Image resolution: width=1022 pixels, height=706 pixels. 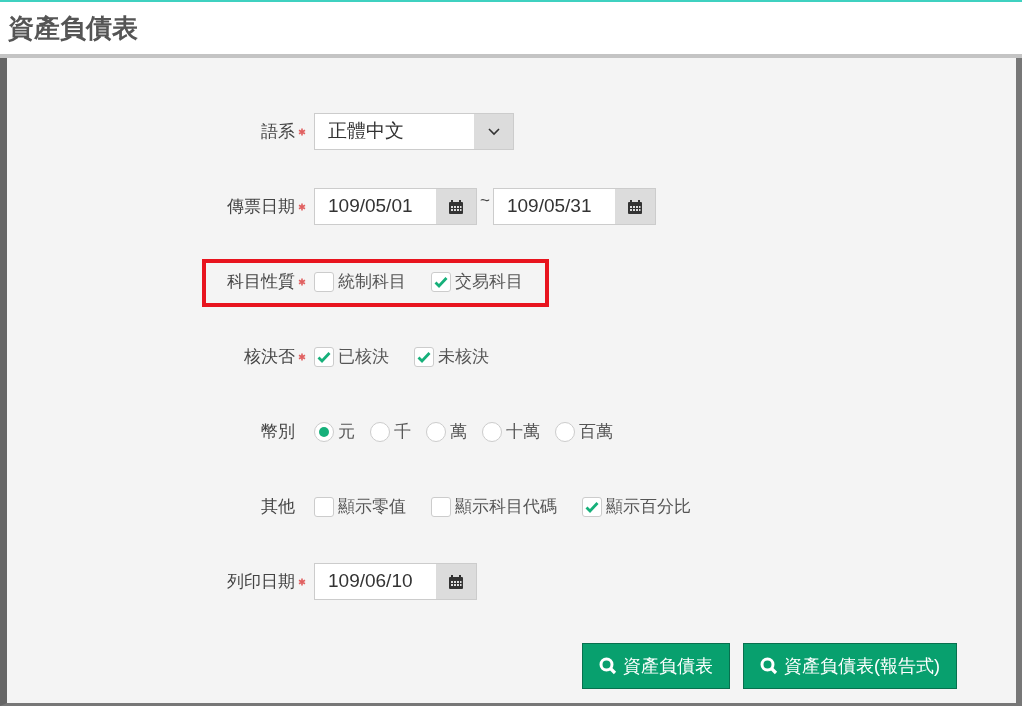 What do you see at coordinates (402, 431) in the screenshot?
I see `radio-label: 千` at bounding box center [402, 431].